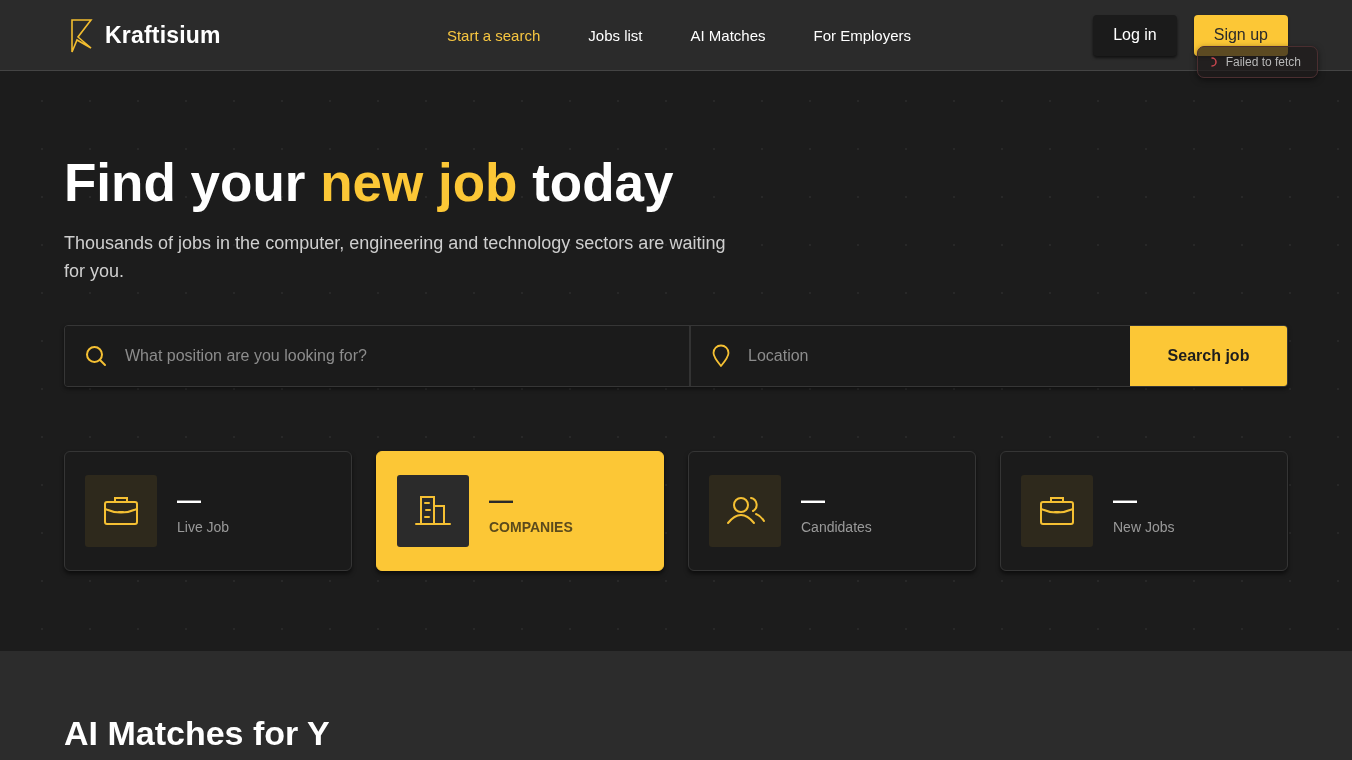 The width and height of the screenshot is (1352, 760). Describe the element at coordinates (1144, 511) in the screenshot. I see `stat-card: — New Jobs` at that location.